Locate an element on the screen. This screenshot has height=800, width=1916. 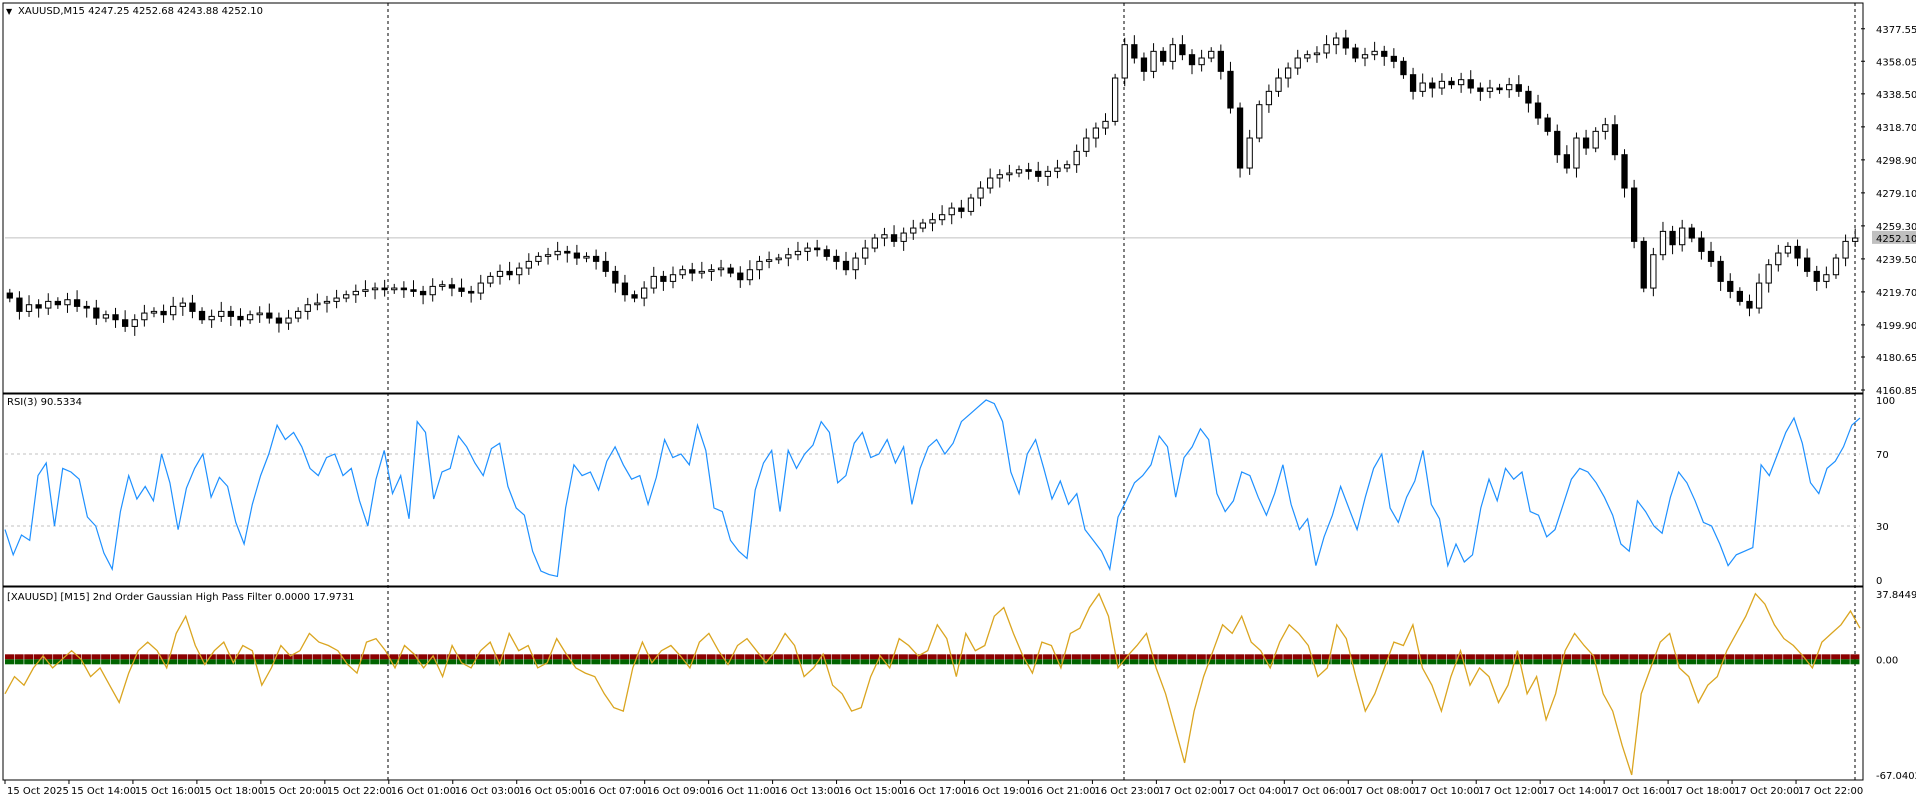
filter-tick-label: 37.8449 is located at coordinates (1896, 595).